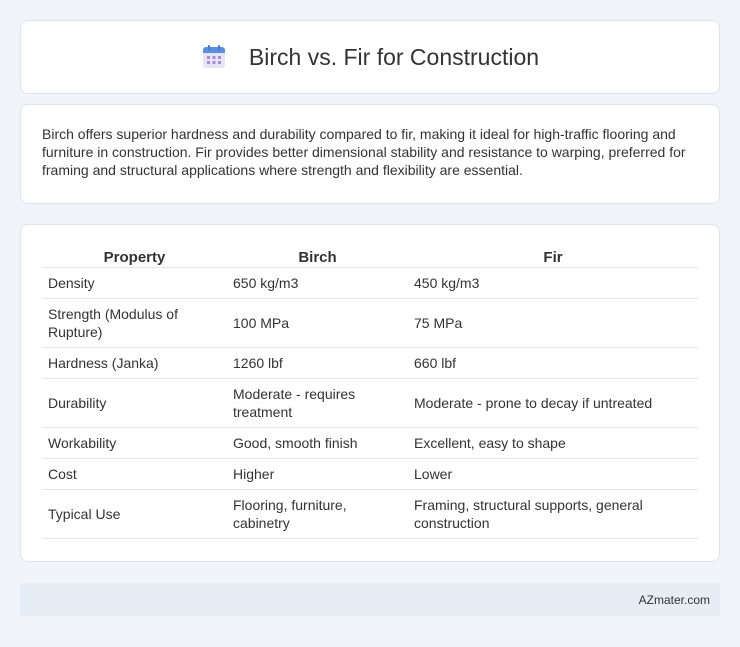  I want to click on table-cell: 75 MPa, so click(553, 323).